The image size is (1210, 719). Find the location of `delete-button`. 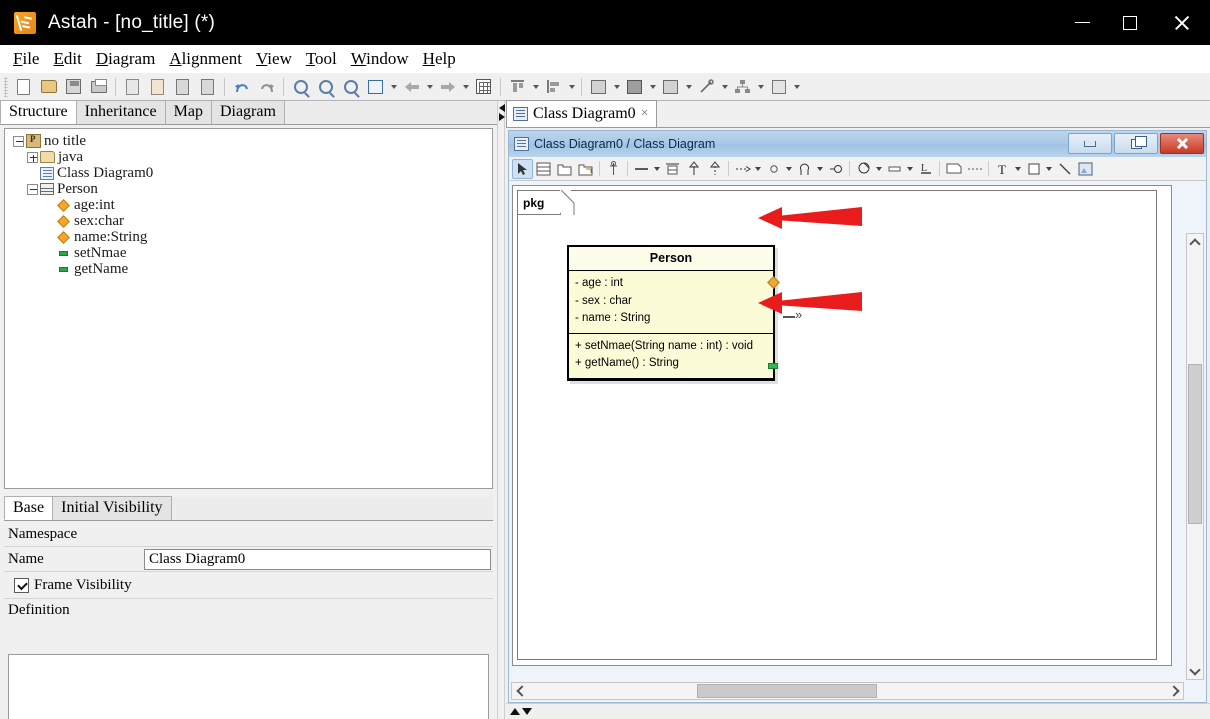

delete-button is located at coordinates (207, 87).